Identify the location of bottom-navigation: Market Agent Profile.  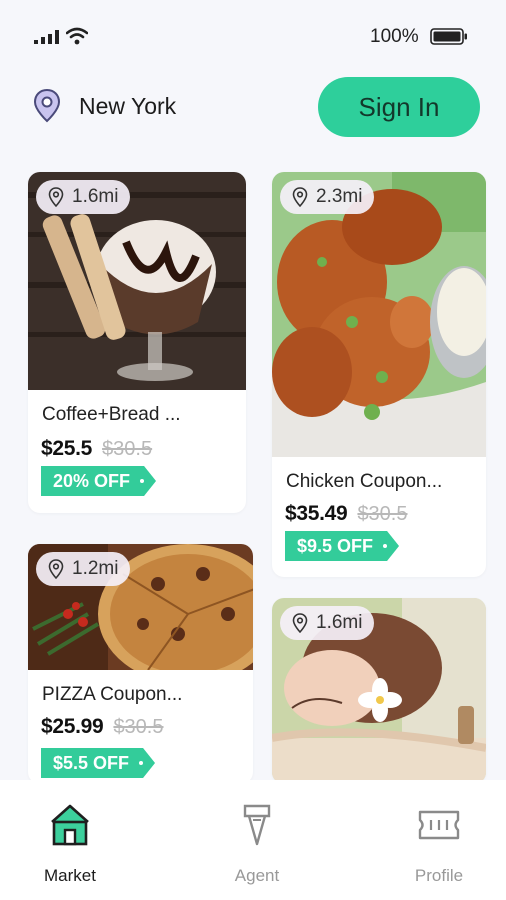
(253, 840).